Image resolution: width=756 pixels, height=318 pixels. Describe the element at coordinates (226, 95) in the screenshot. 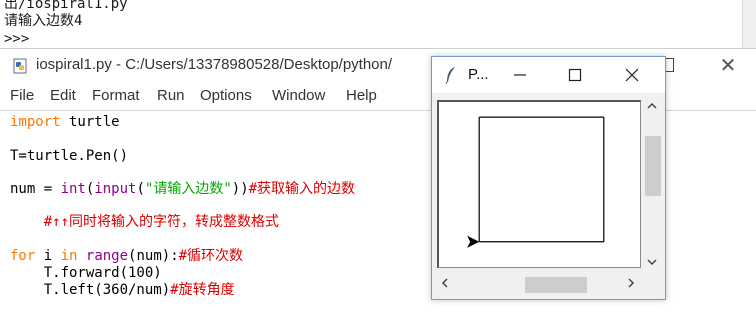

I see `menu-options: Options` at that location.